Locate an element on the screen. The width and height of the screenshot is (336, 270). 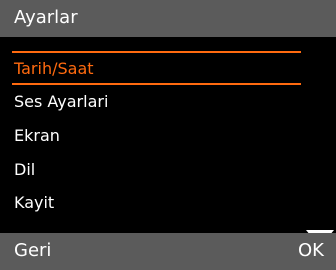
softkey-bar: Geri OK is located at coordinates (168, 251).